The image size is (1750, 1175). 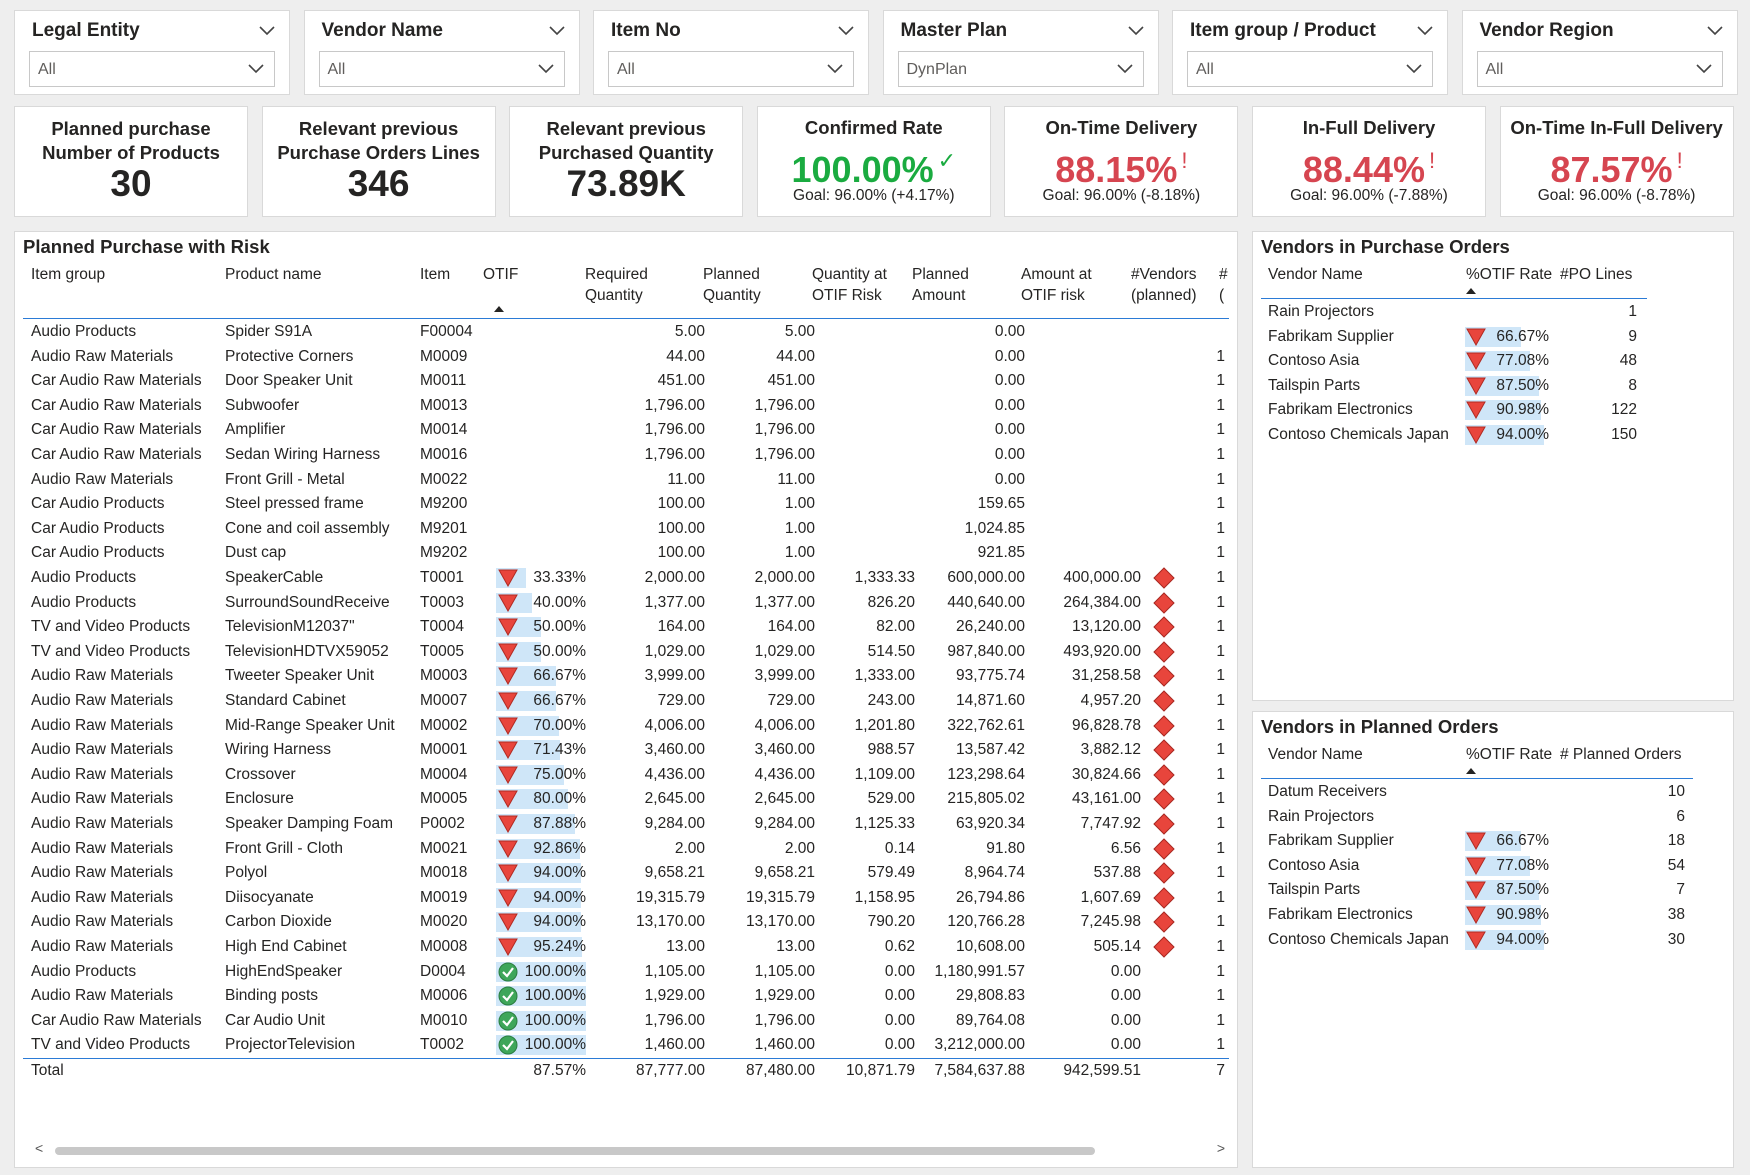 What do you see at coordinates (1488, 867) in the screenshot?
I see `table-row: Contoso Asia 77.08% 54` at bounding box center [1488, 867].